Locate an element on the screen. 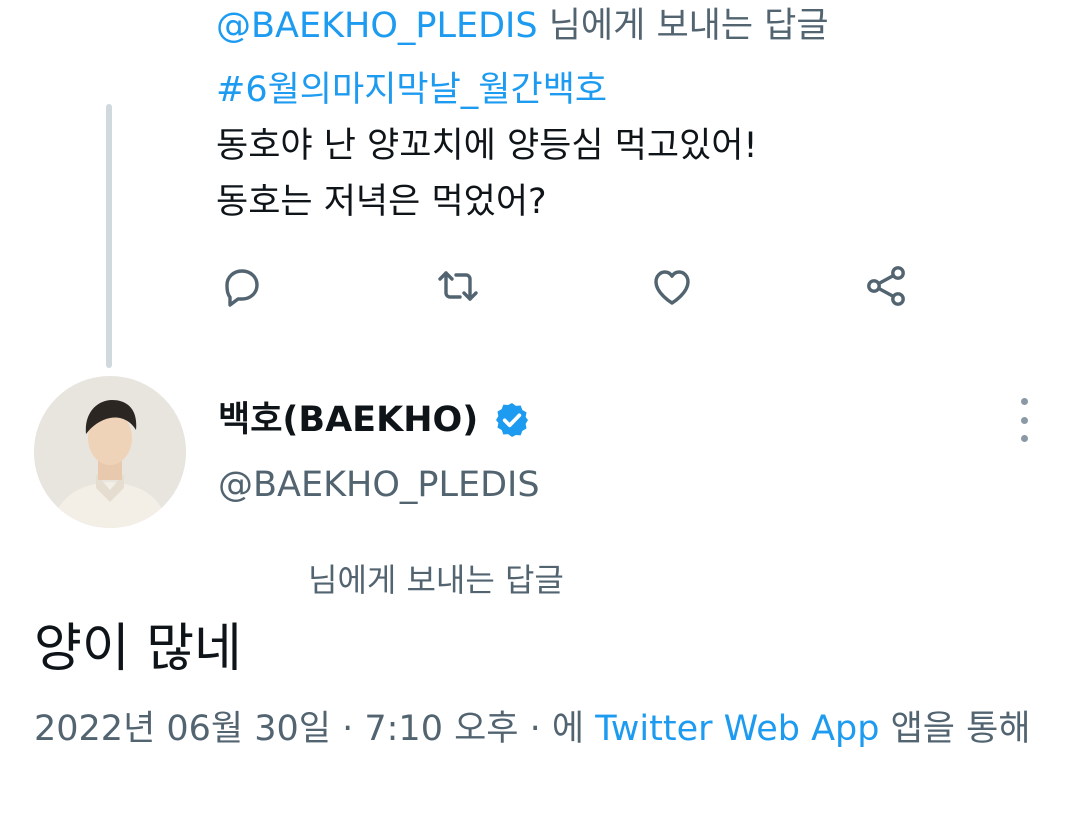 The image size is (1080, 835). reply-icon is located at coordinates (242, 288).